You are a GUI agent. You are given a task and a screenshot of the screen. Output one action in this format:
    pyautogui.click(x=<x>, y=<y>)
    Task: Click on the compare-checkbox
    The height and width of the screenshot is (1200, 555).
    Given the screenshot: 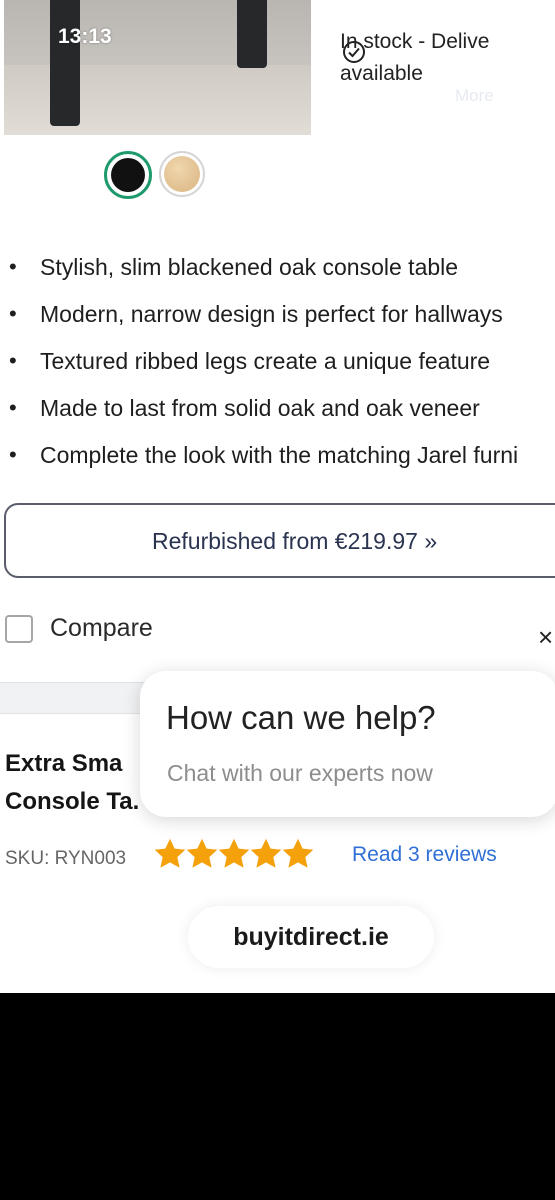 What is the action you would take?
    pyautogui.click(x=19, y=629)
    